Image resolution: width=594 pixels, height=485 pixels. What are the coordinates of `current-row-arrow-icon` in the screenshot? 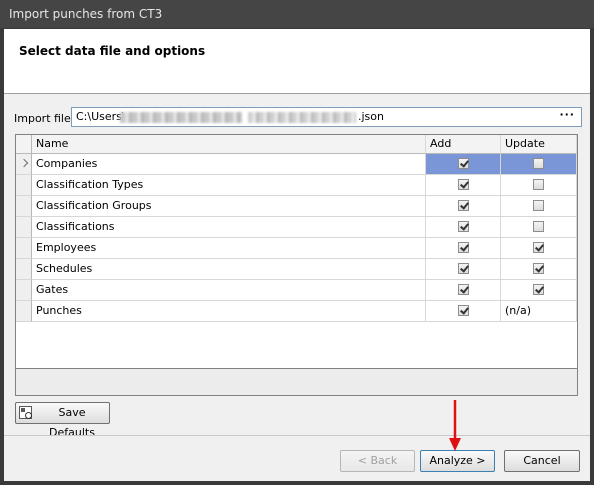 It's located at (24, 163).